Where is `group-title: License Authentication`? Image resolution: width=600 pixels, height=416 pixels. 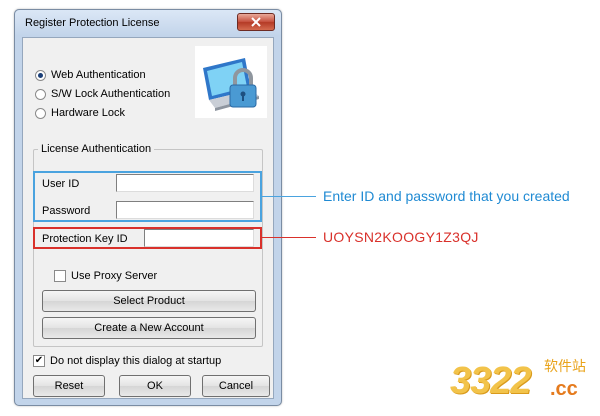 group-title: License Authentication is located at coordinates (96, 149).